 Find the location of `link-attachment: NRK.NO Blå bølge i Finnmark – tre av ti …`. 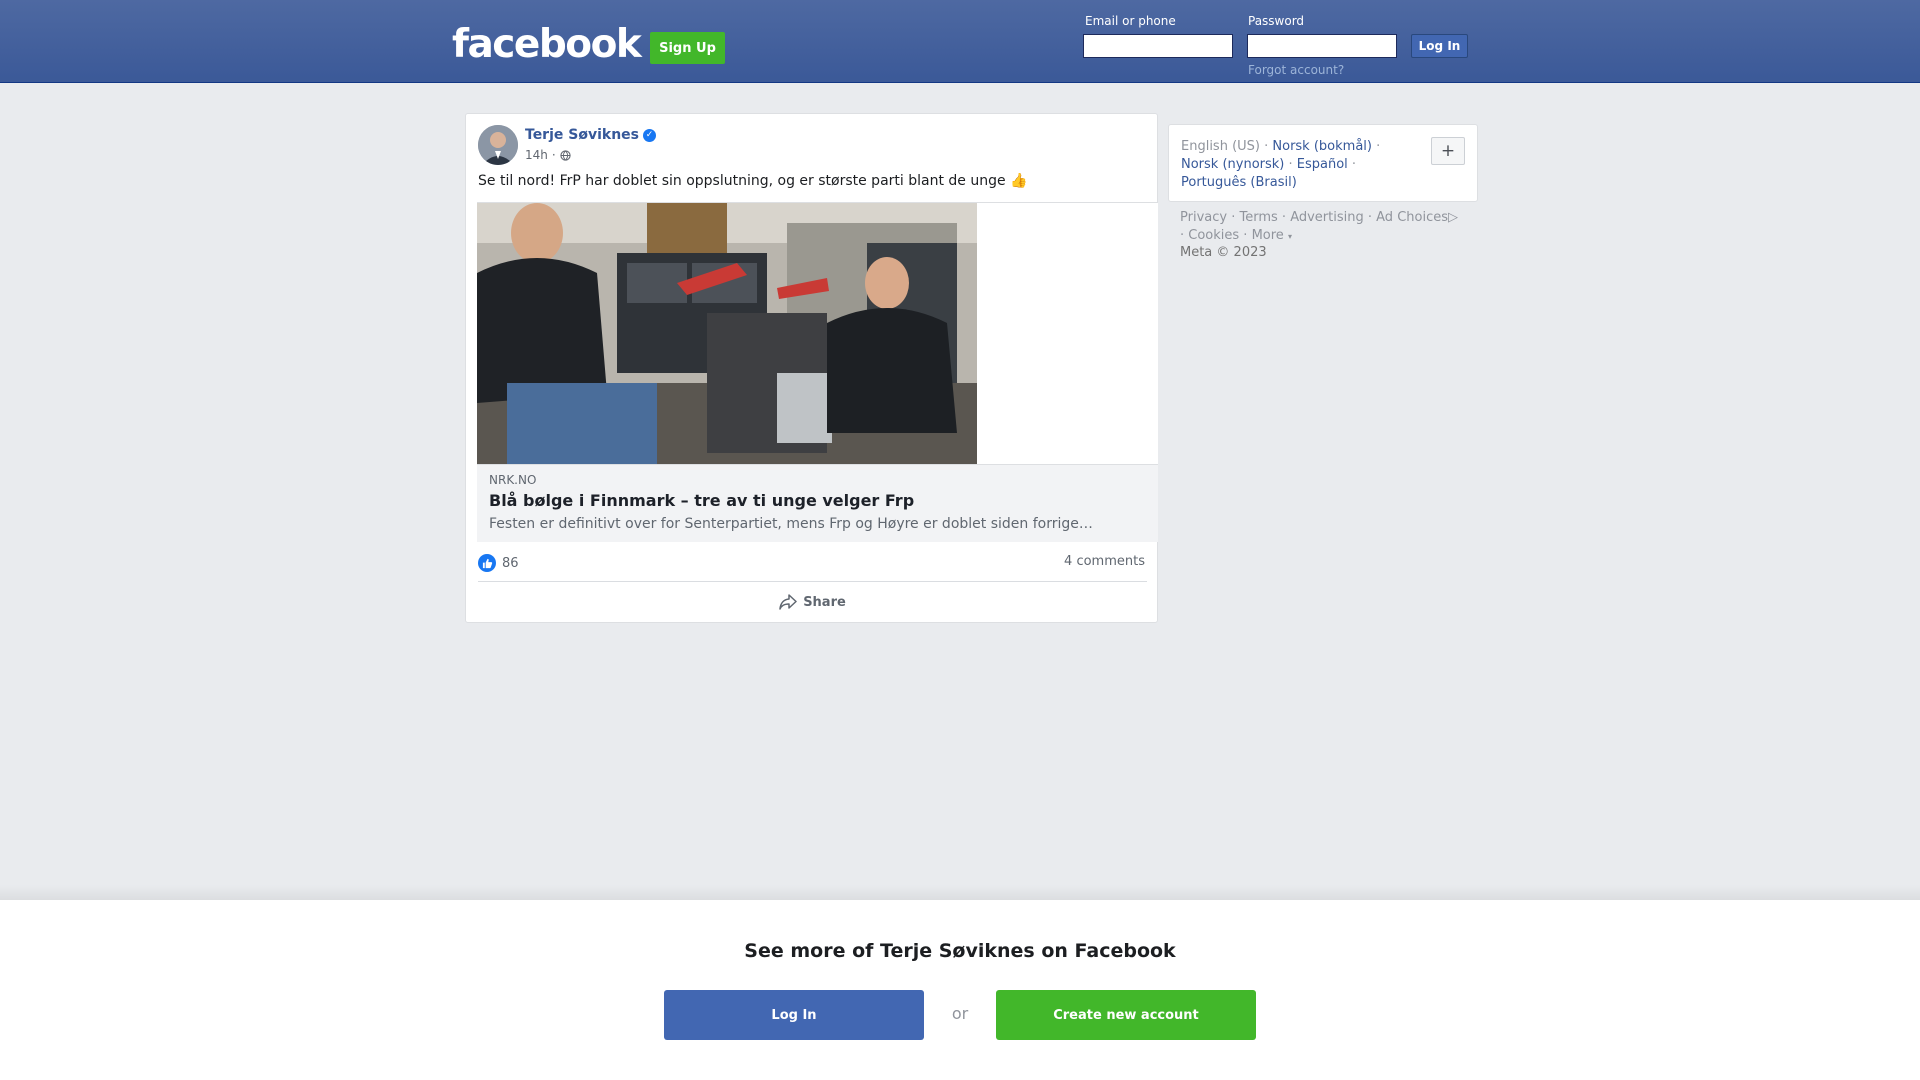

link-attachment: NRK.NO Blå bølge i Finnmark – tre av ti … is located at coordinates (817, 372).